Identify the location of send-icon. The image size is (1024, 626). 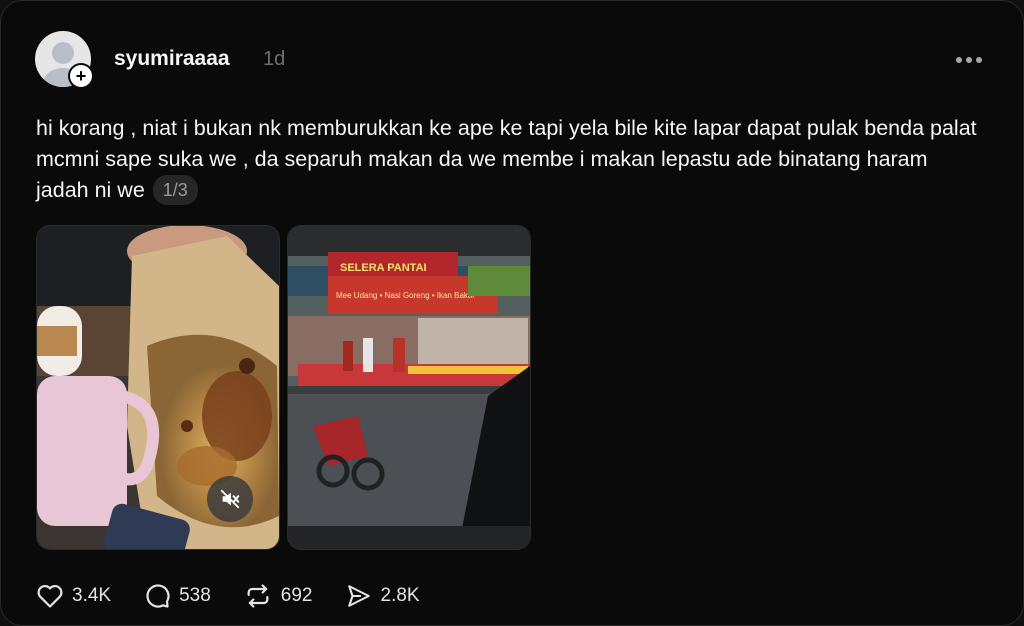
(358, 596).